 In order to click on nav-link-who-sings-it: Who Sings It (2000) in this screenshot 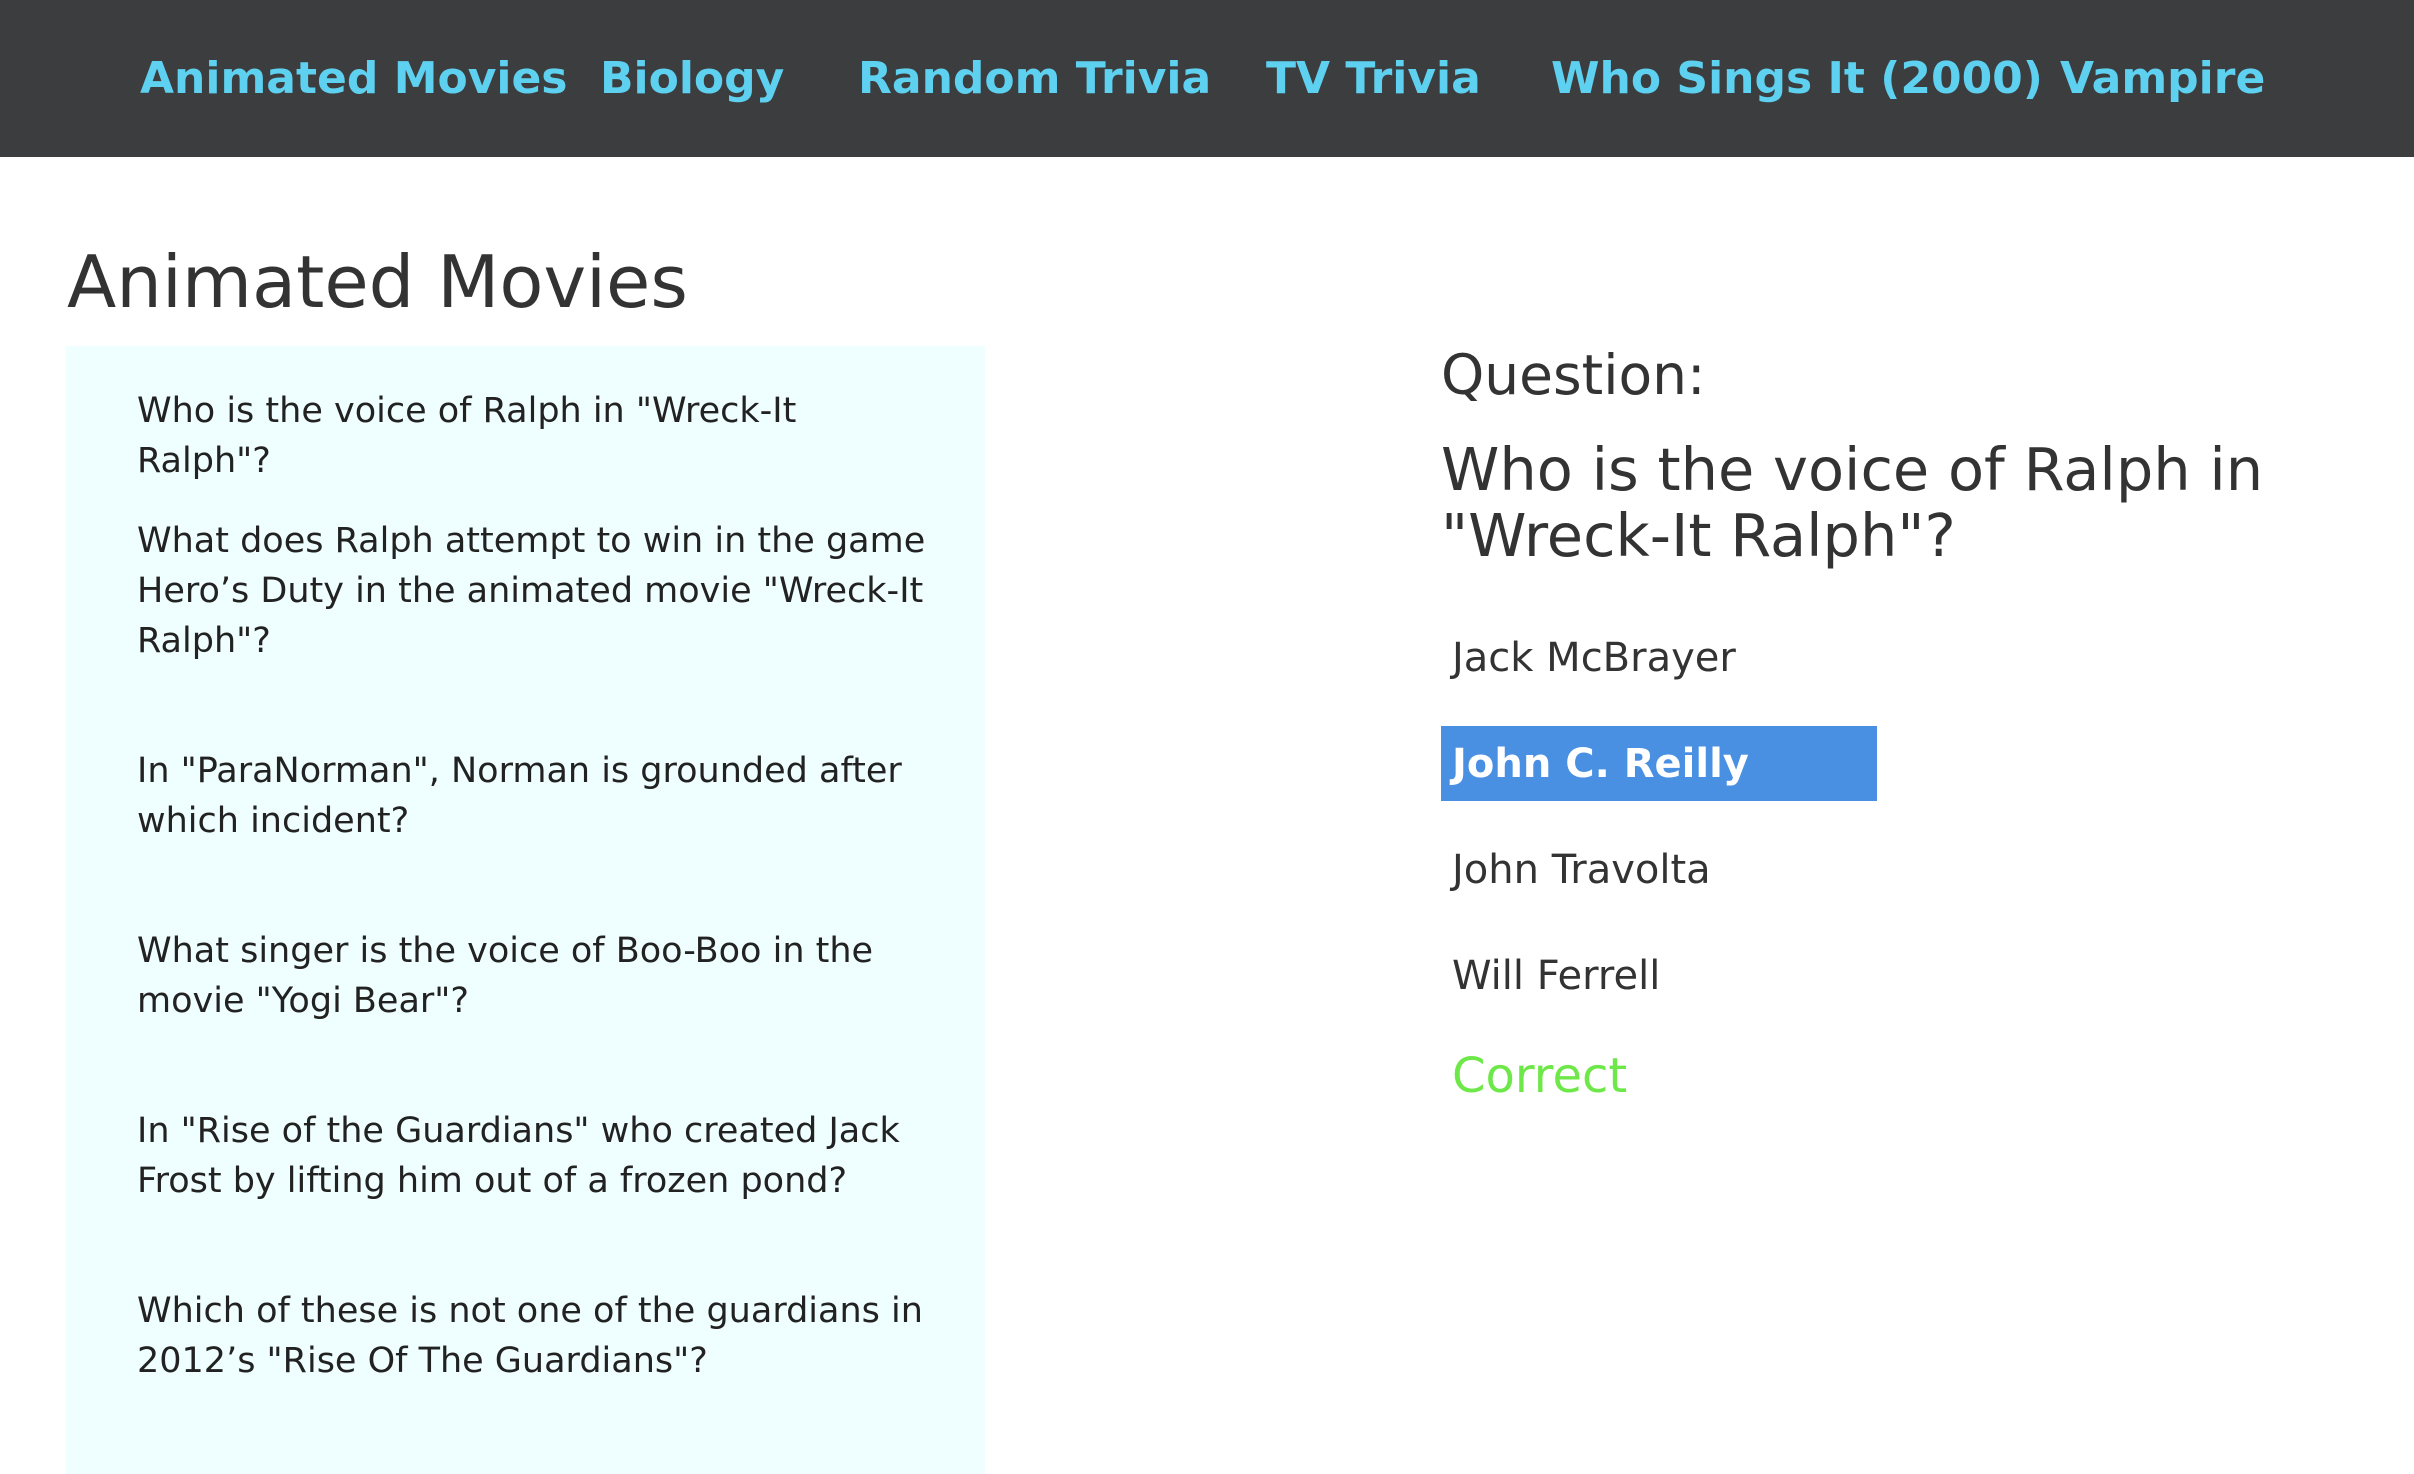, I will do `click(1797, 78)`.